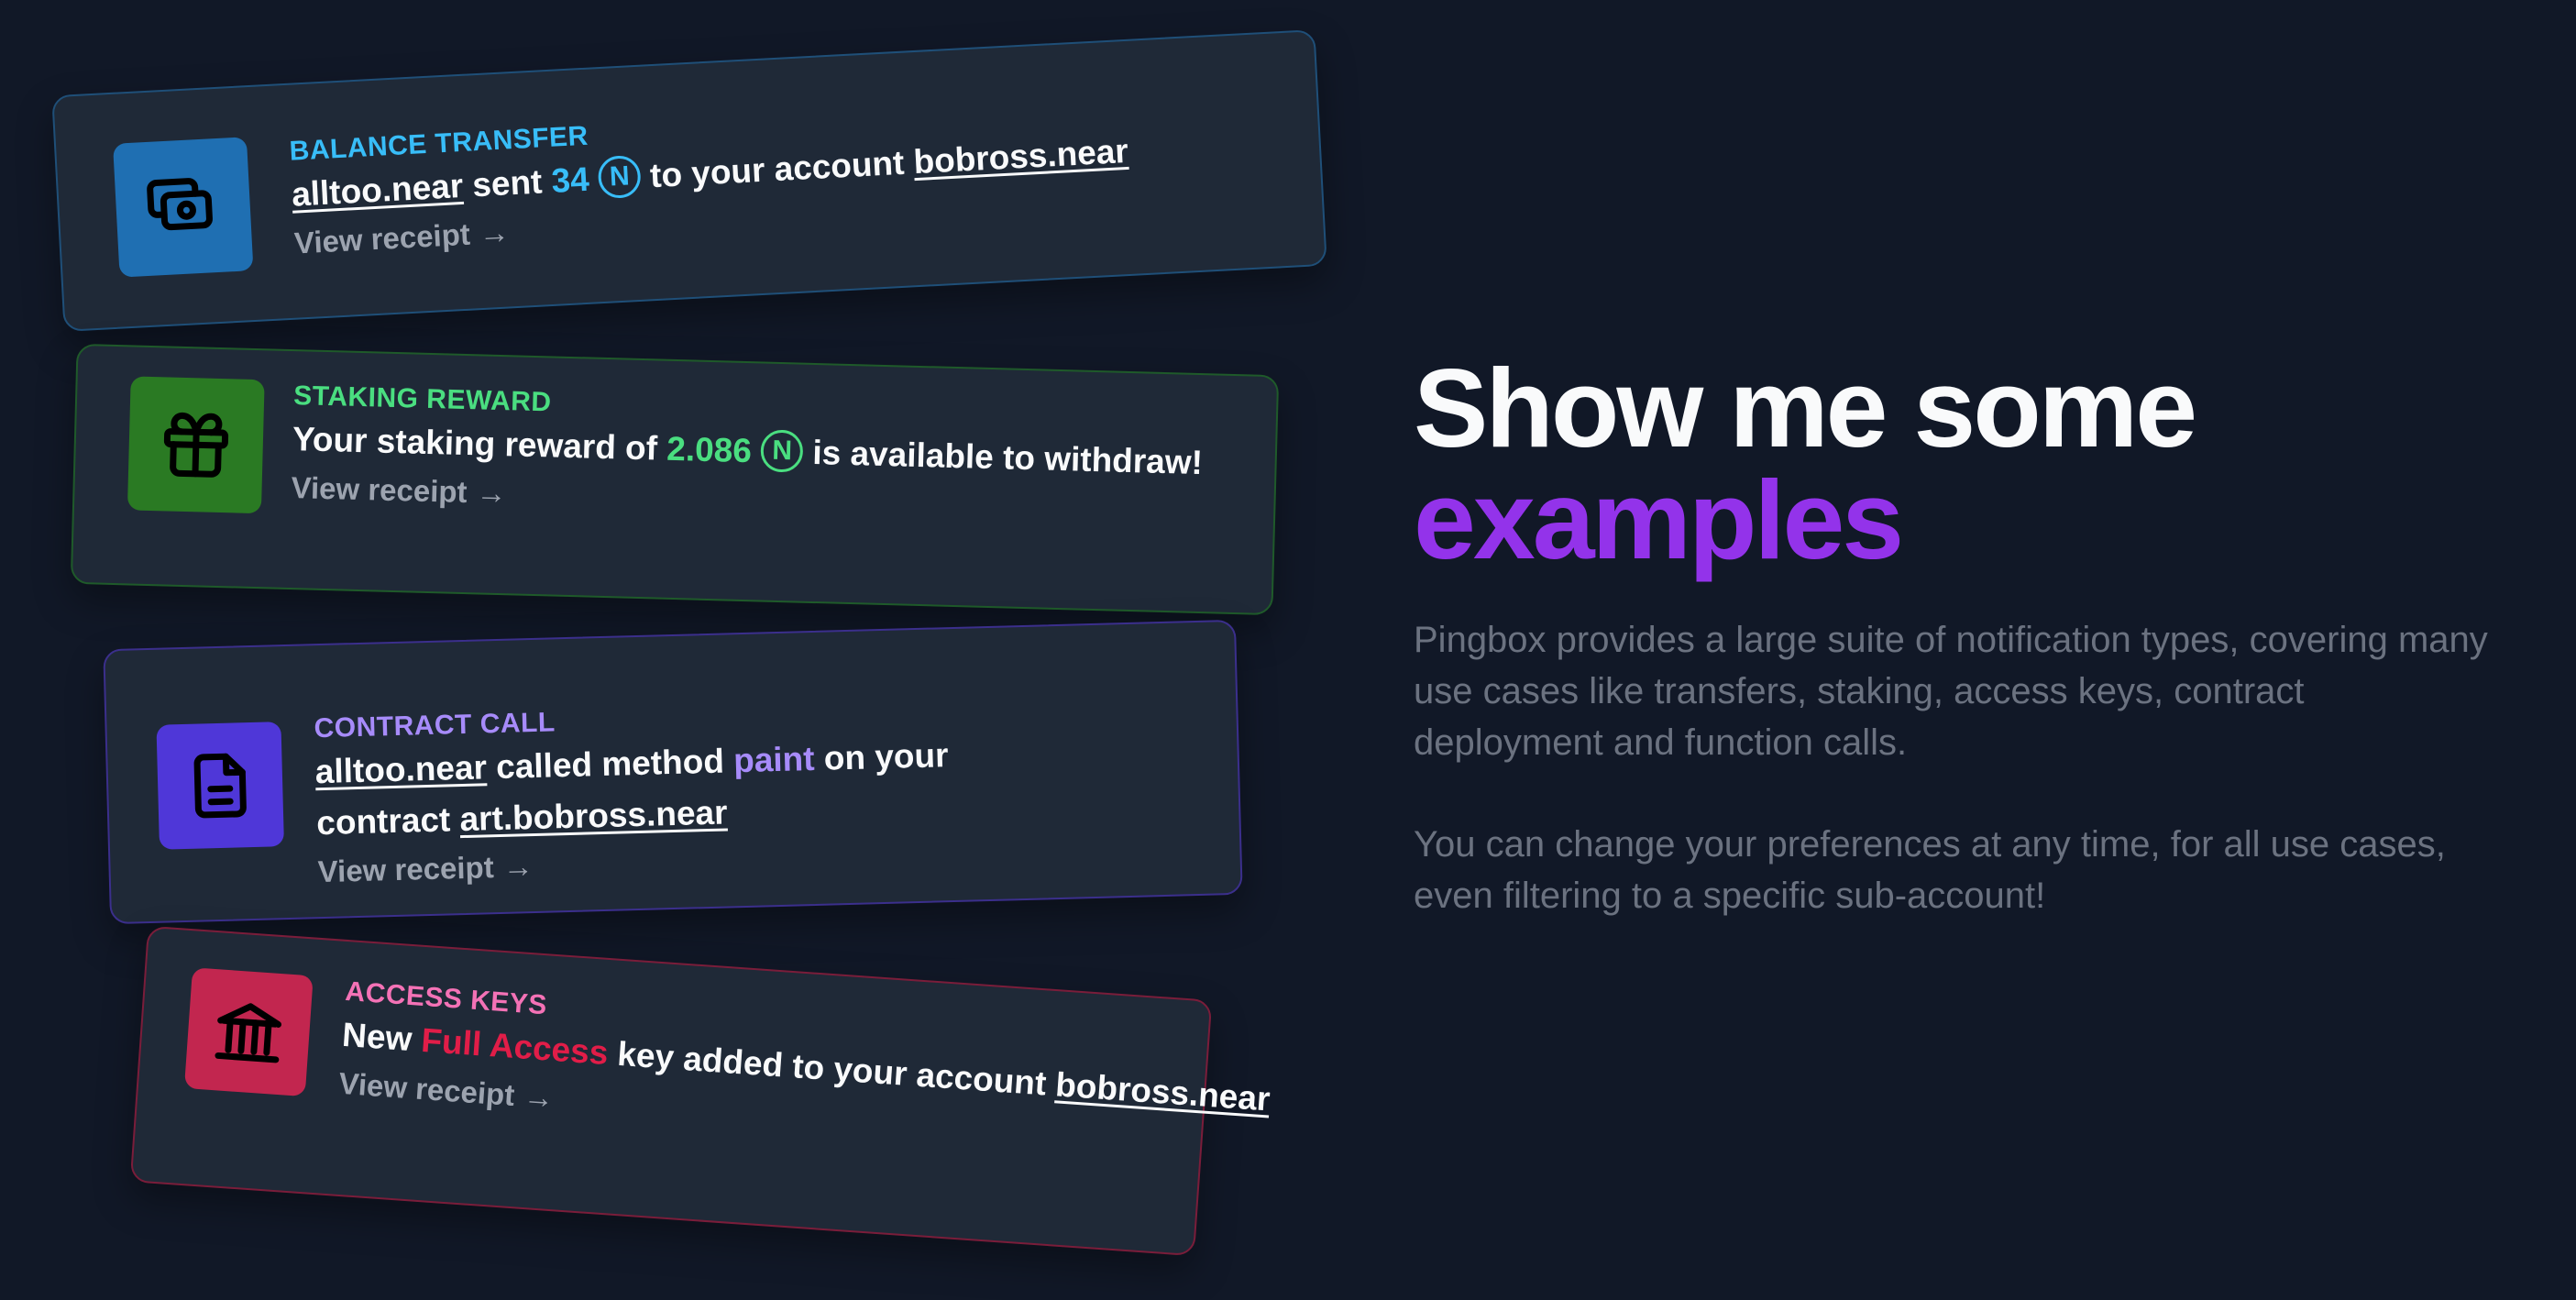  I want to click on amount-value: 34, so click(570, 180).